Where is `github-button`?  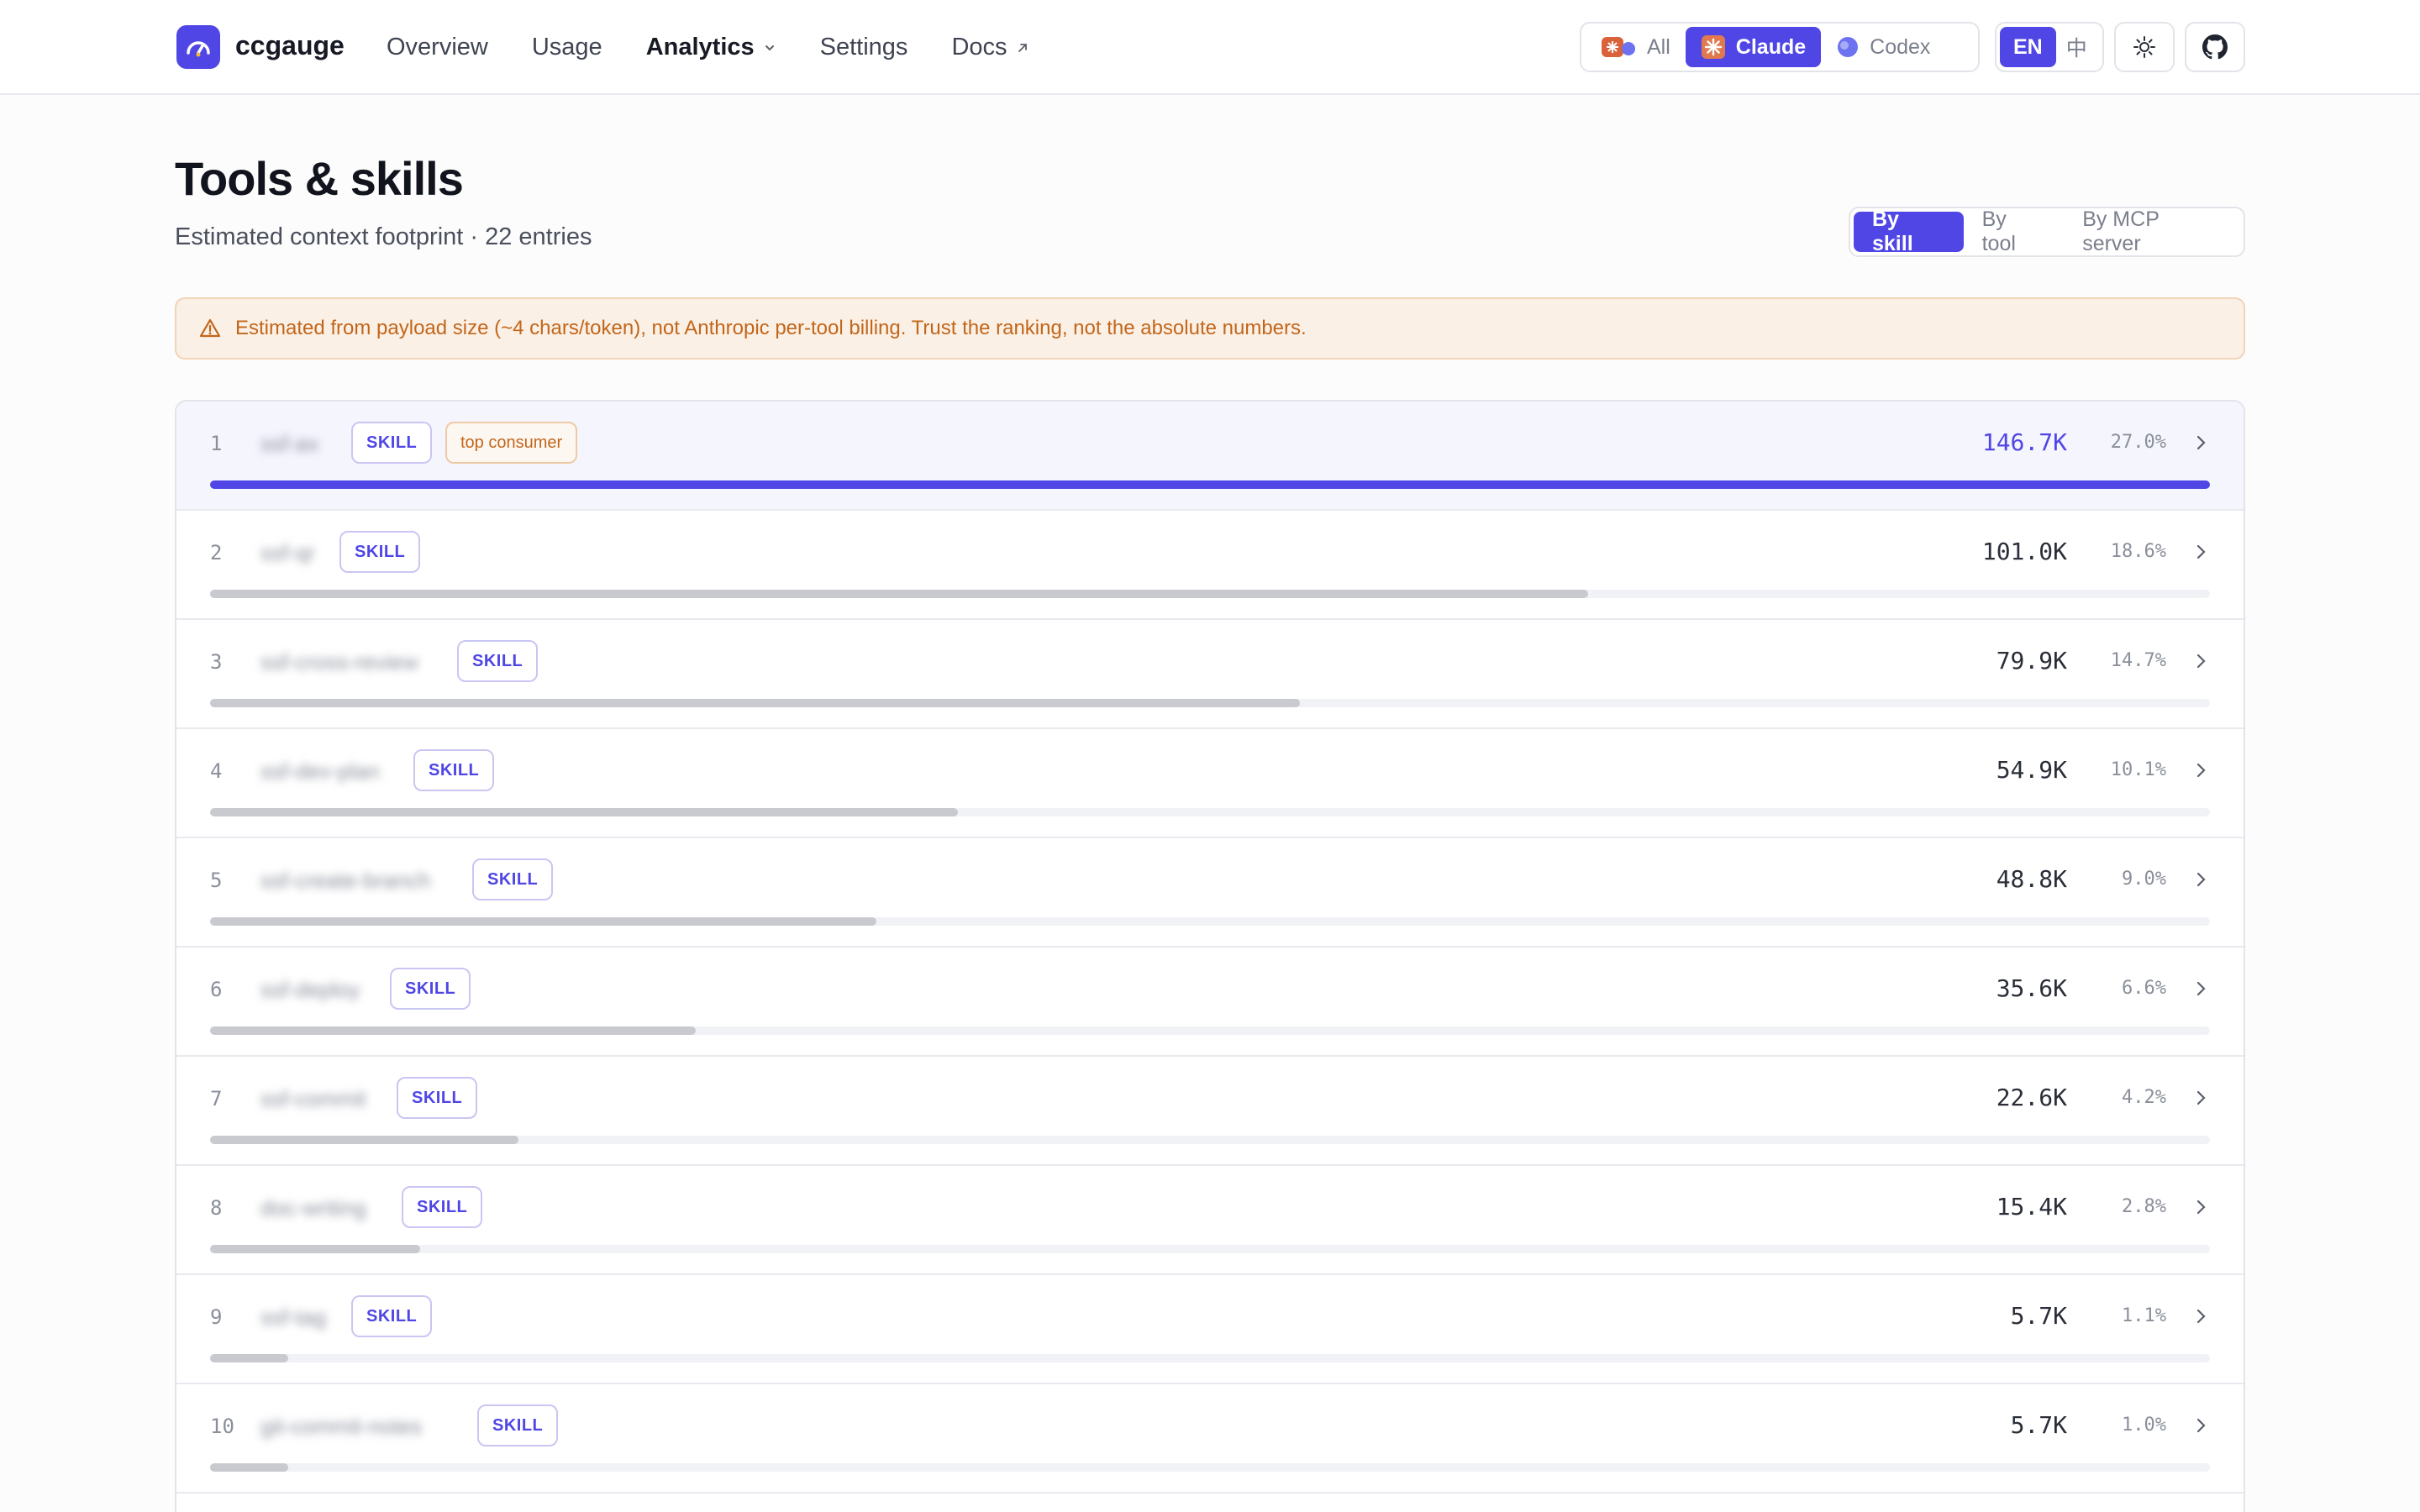
github-button is located at coordinates (2215, 47).